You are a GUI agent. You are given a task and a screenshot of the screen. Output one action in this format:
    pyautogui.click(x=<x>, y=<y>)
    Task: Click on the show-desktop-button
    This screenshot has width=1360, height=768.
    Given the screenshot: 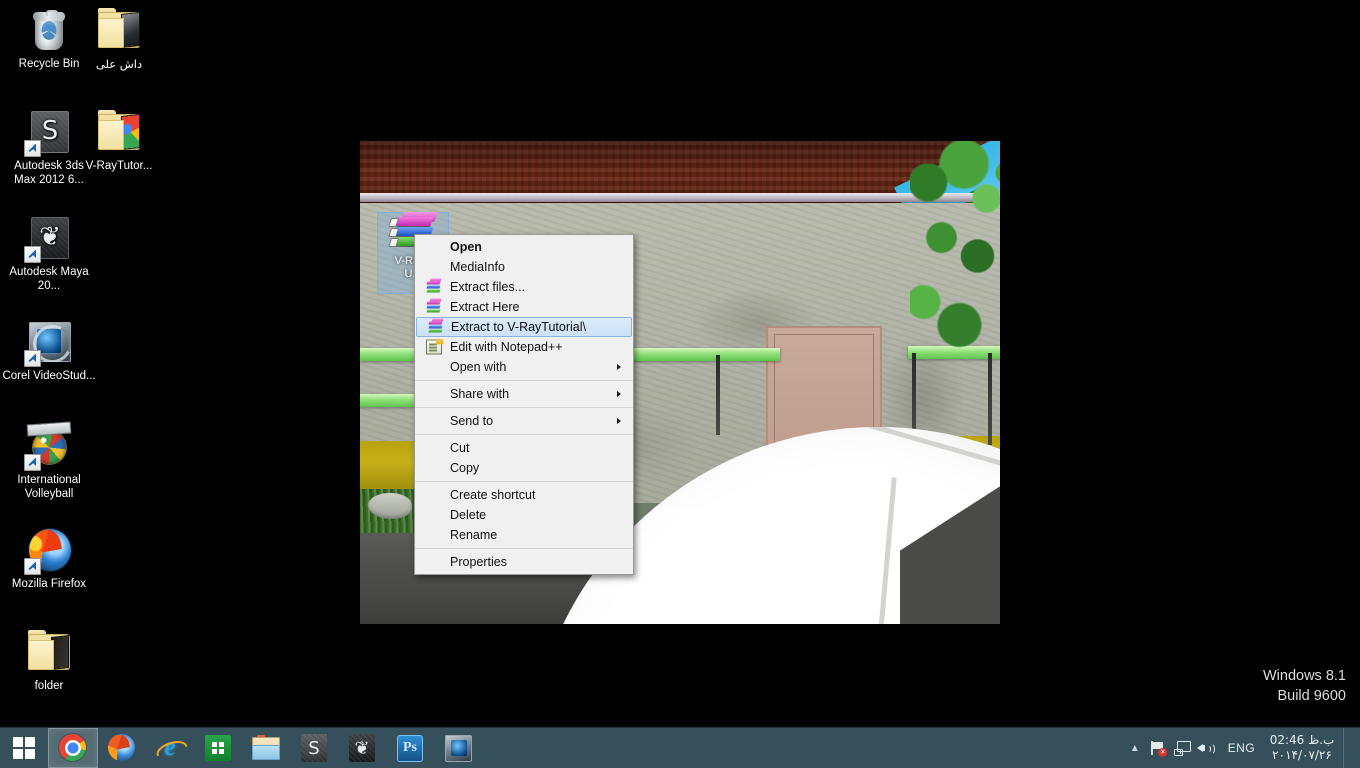 What is the action you would take?
    pyautogui.click(x=1347, y=748)
    